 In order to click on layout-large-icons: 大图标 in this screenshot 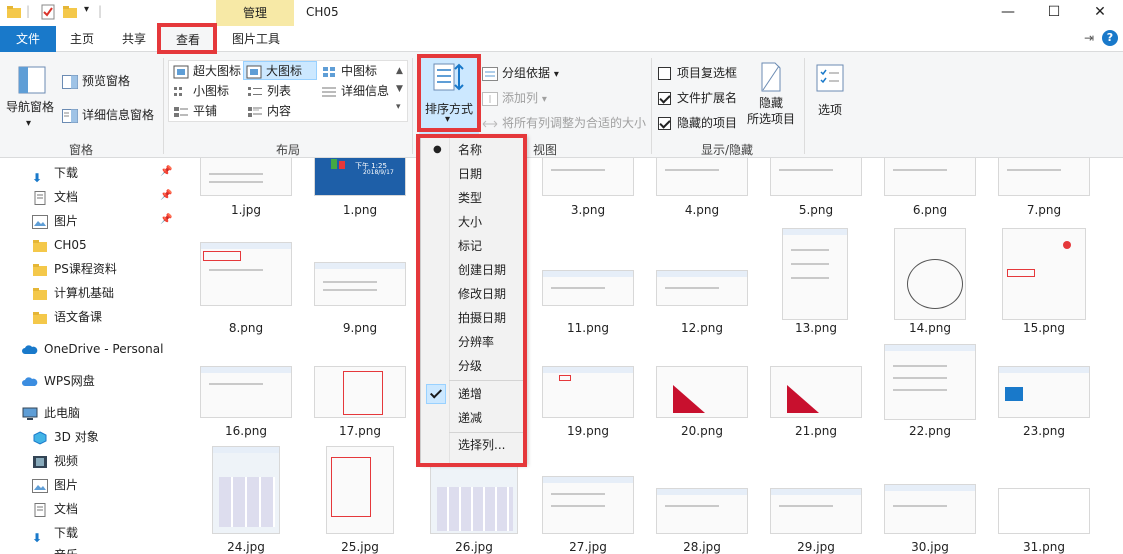, I will do `click(280, 70)`.